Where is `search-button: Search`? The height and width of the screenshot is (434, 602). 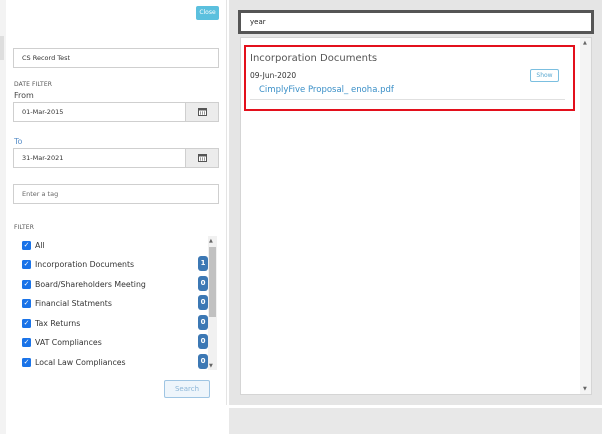 search-button: Search is located at coordinates (187, 389).